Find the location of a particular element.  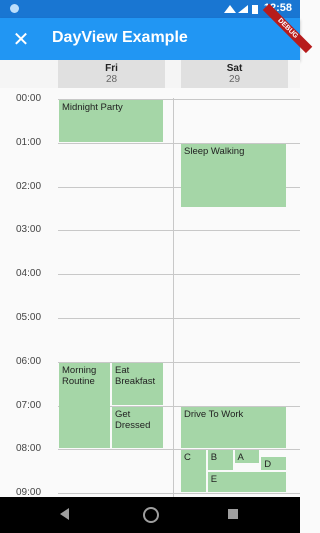

event-a: A is located at coordinates (247, 456).